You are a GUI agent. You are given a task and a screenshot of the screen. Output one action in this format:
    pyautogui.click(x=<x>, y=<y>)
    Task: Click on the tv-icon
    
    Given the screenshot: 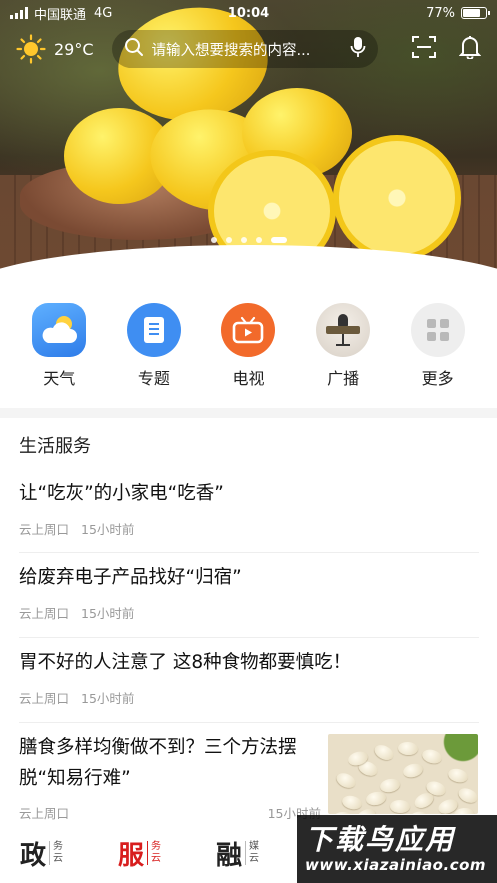 What is the action you would take?
    pyautogui.click(x=248, y=330)
    